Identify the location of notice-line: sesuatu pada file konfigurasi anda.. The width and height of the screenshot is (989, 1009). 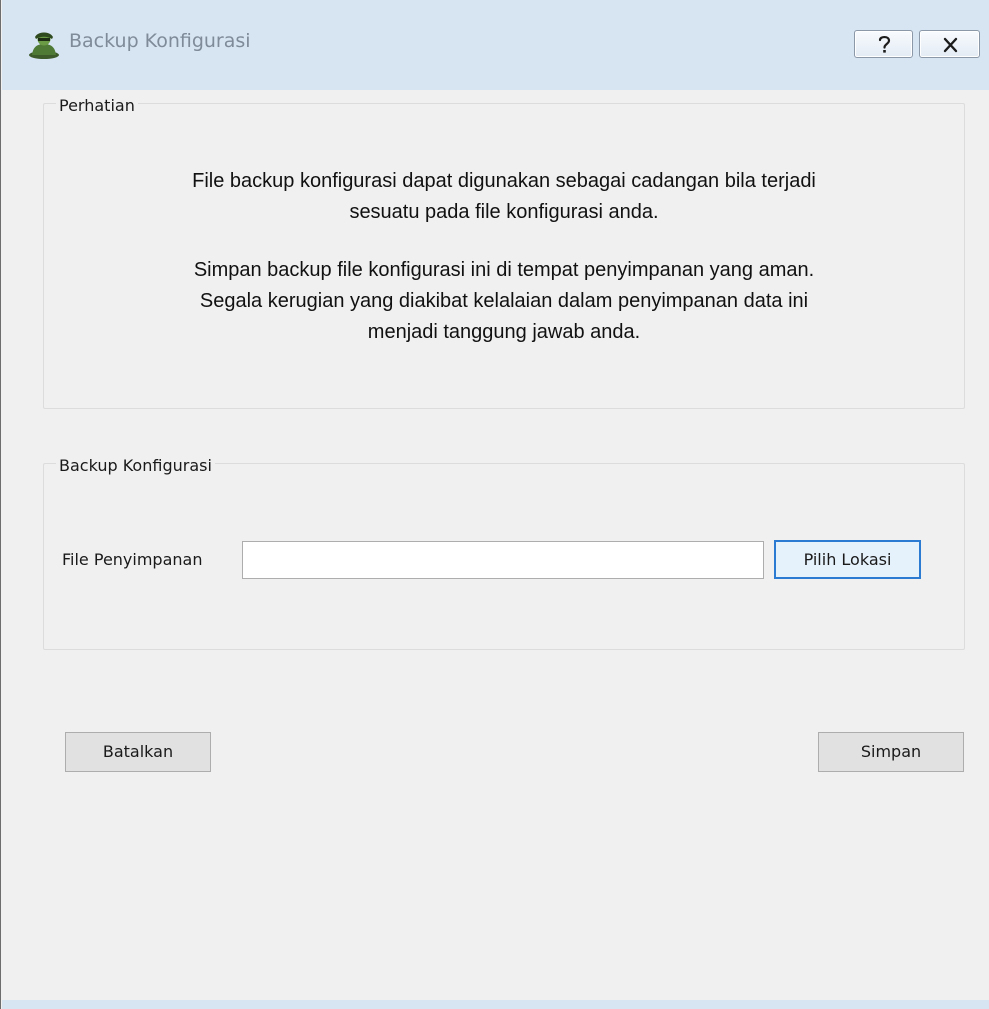
(504, 212).